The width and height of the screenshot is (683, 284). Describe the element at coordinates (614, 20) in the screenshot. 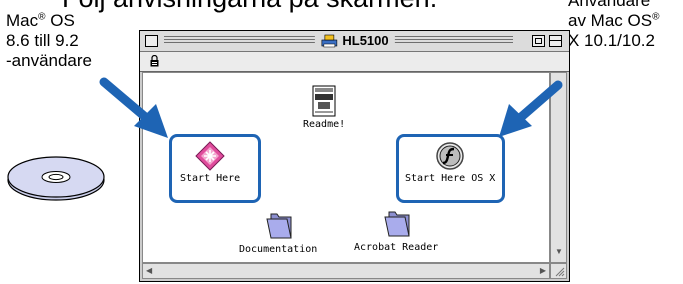

I see `annotation-right-line2: av Mac OS®` at that location.